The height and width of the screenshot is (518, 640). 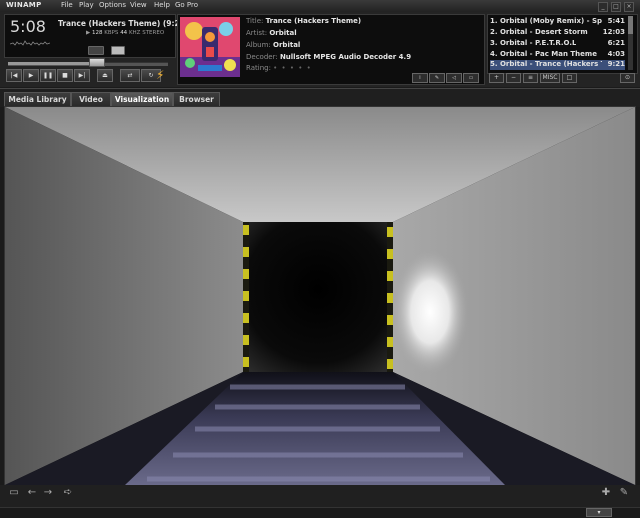 I want to click on stream-info: ▶ 128 KBPS 44 KHZ STEREO, so click(x=125, y=33).